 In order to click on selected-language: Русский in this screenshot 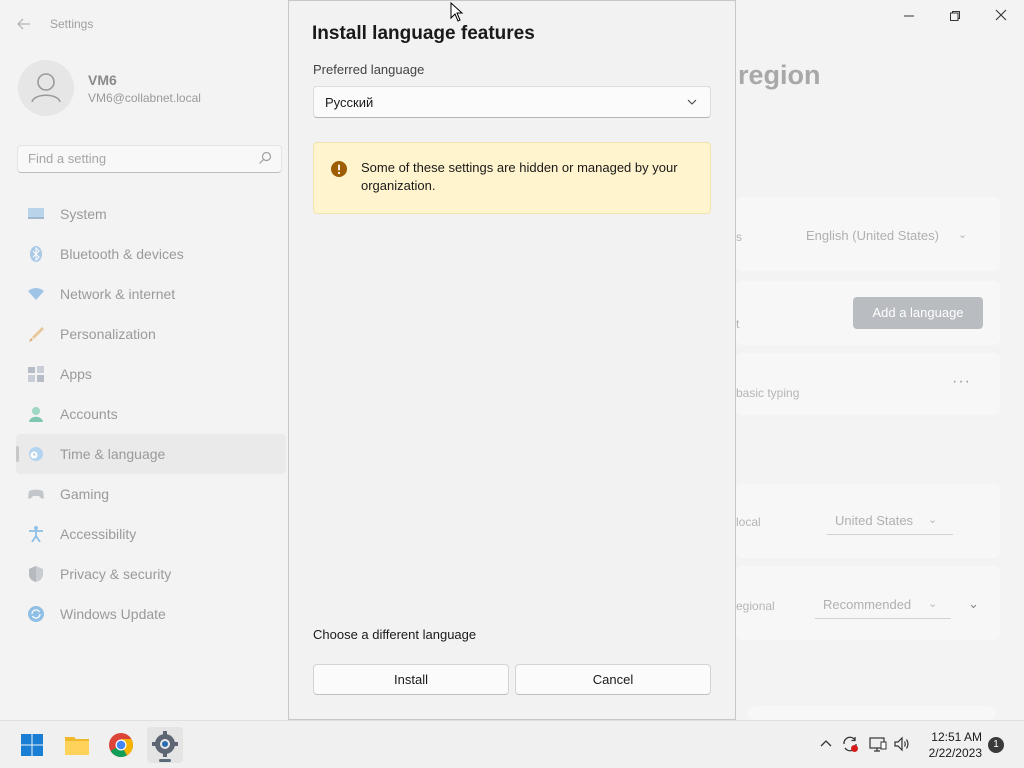, I will do `click(349, 102)`.